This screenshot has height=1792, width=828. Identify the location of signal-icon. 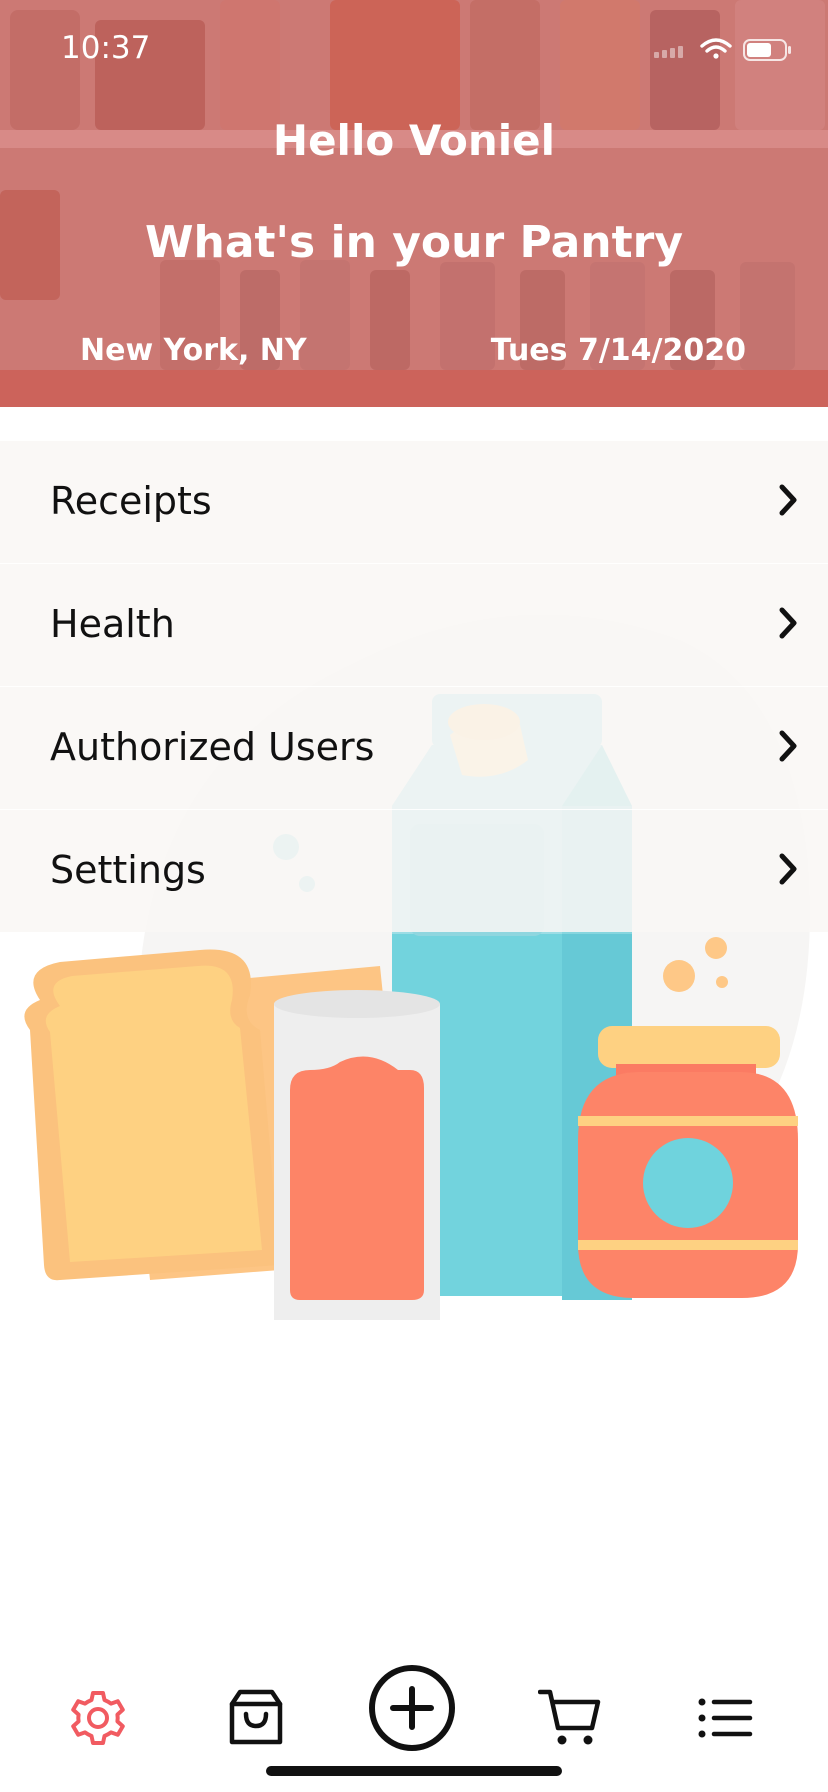
(668, 52).